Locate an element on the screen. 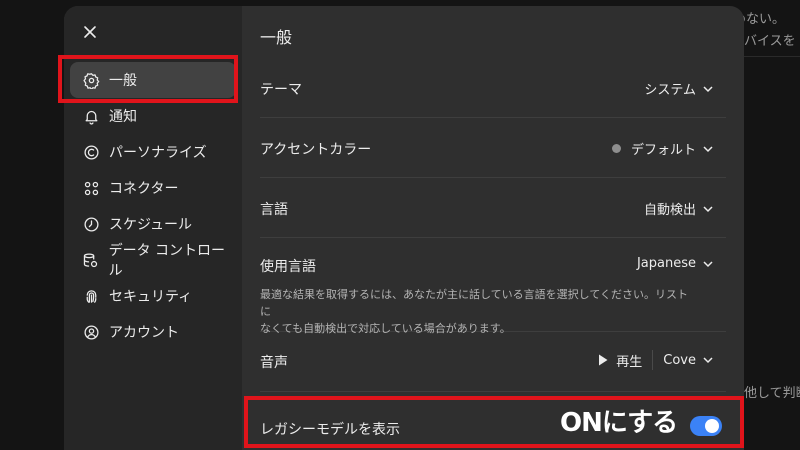  sidebar-item-label: アカウント is located at coordinates (144, 333).